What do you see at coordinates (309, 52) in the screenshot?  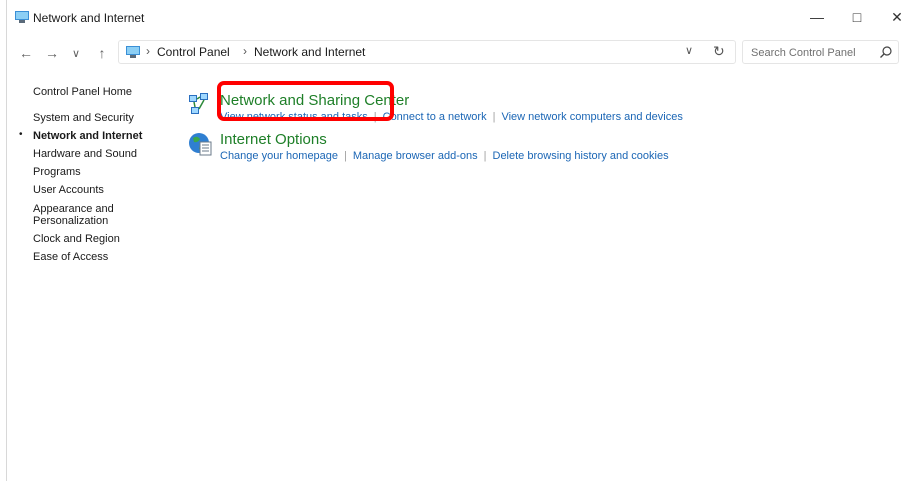 I see `breadcrumb-network-and-internet: Network and Internet` at bounding box center [309, 52].